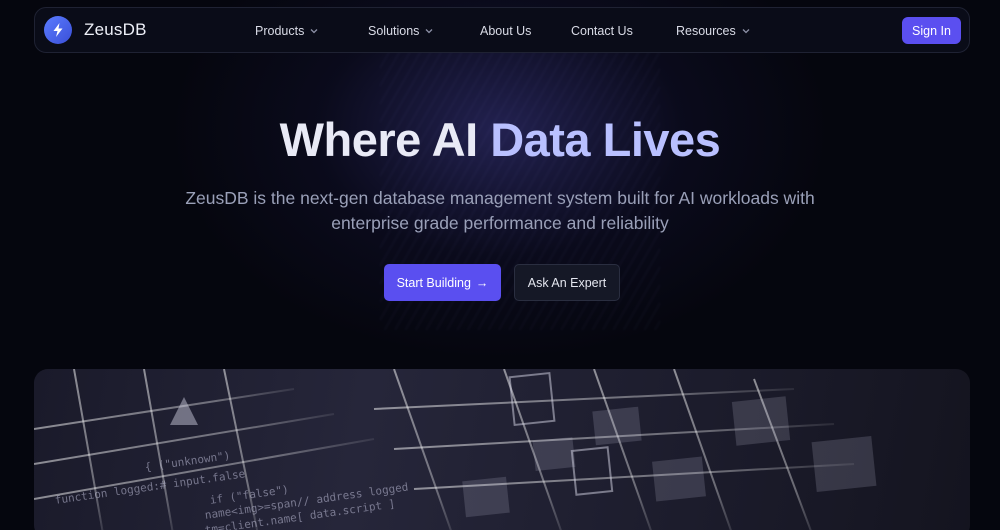 Image resolution: width=1000 pixels, height=530 pixels. Describe the element at coordinates (482, 282) in the screenshot. I see `arrow-right-icon: →` at that location.